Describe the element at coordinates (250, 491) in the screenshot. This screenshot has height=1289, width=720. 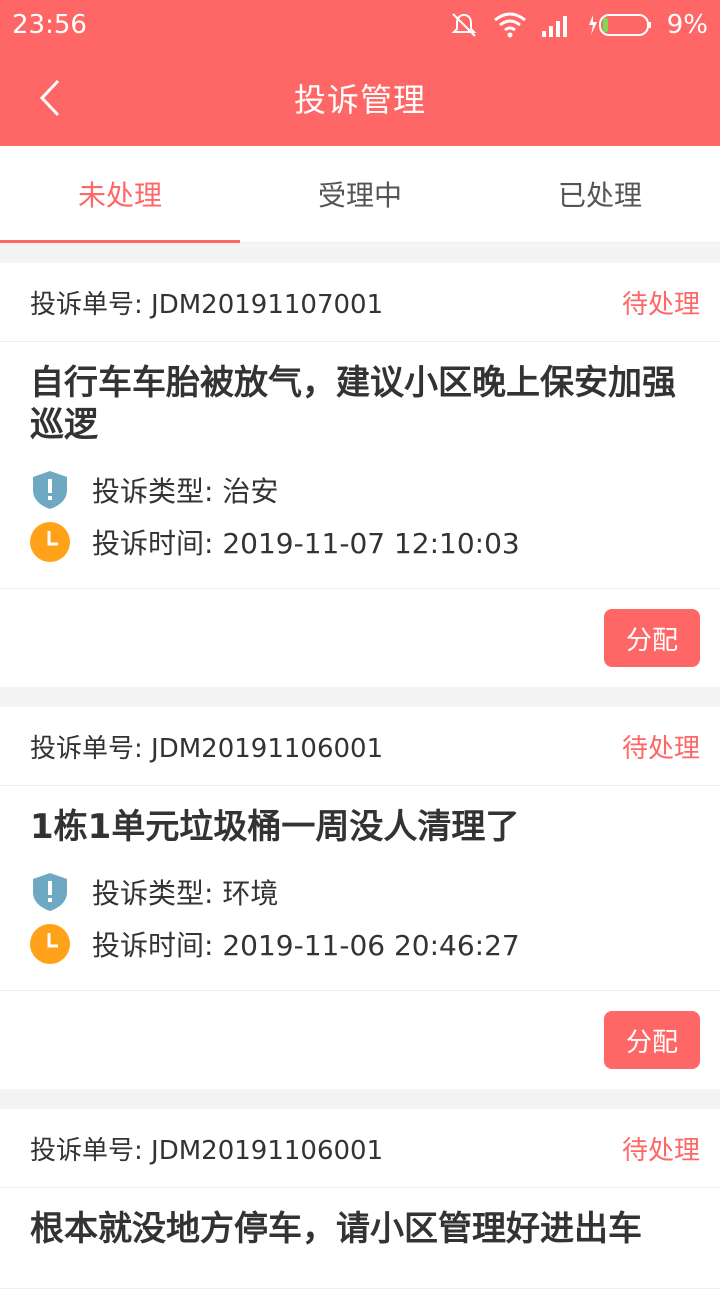
I see `complaint-type-value: 治安` at that location.